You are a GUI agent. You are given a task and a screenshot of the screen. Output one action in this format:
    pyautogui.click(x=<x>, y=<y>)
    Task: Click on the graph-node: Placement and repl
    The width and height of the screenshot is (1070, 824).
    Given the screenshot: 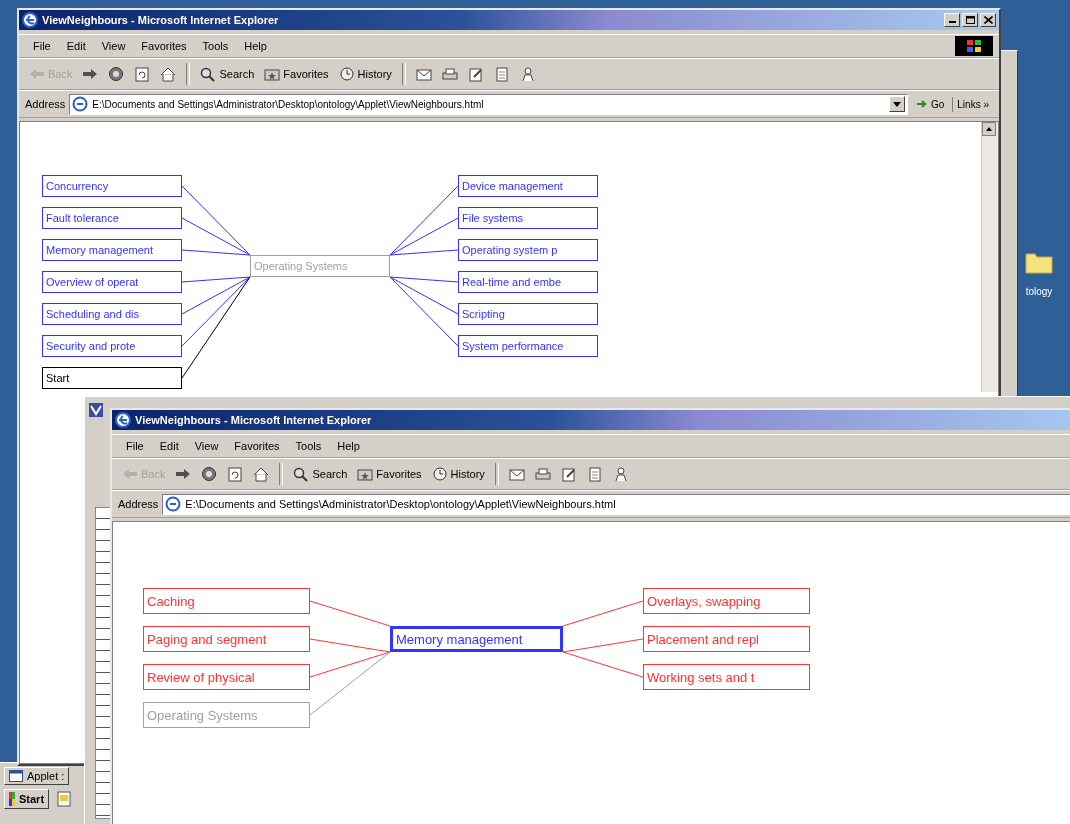 What is the action you would take?
    pyautogui.click(x=726, y=639)
    